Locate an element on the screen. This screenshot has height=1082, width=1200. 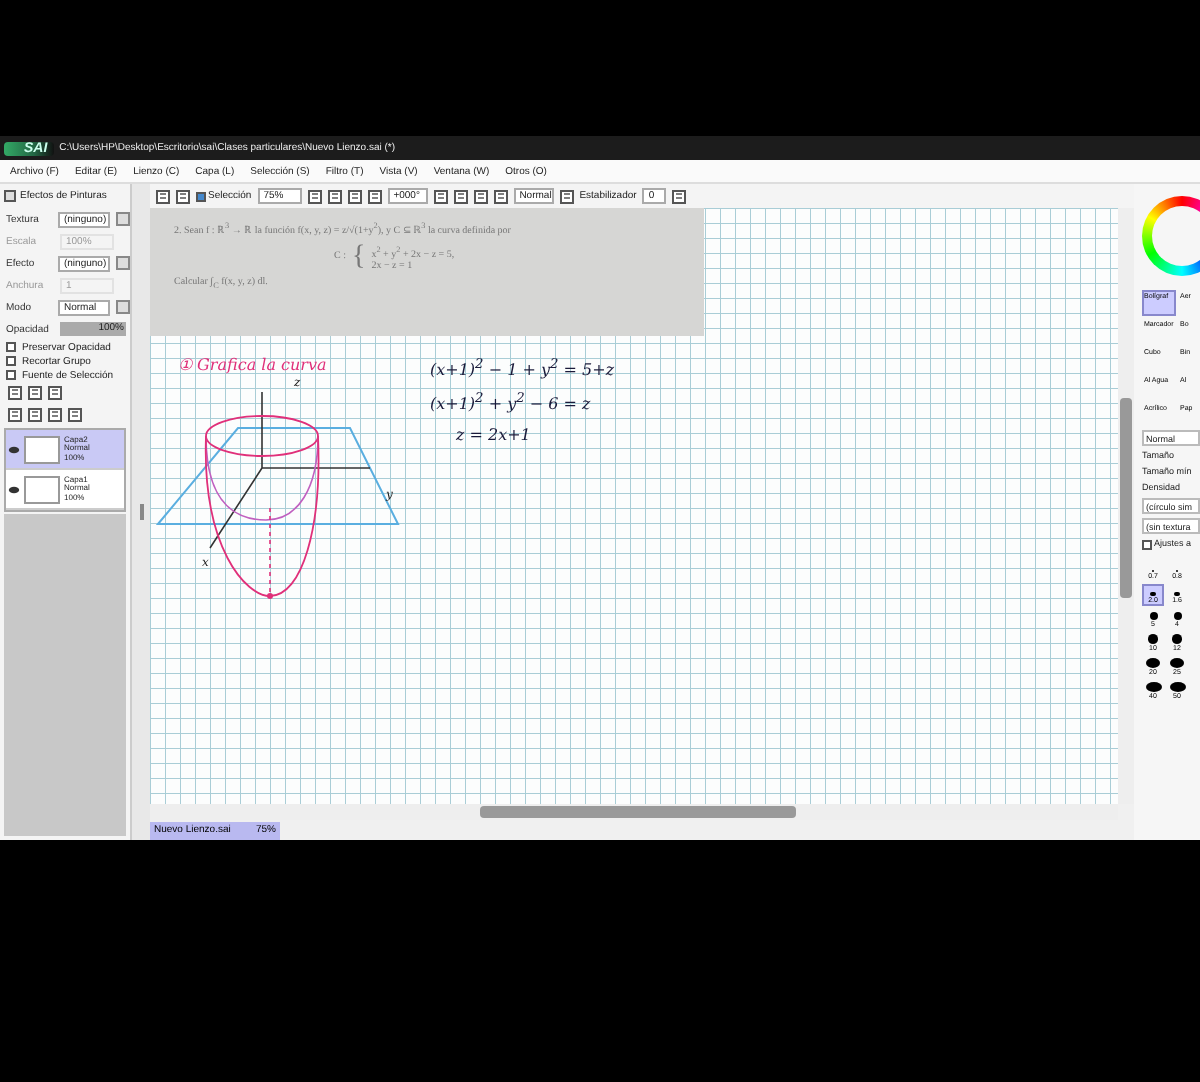
brace: { is located at coordinates (358, 257).